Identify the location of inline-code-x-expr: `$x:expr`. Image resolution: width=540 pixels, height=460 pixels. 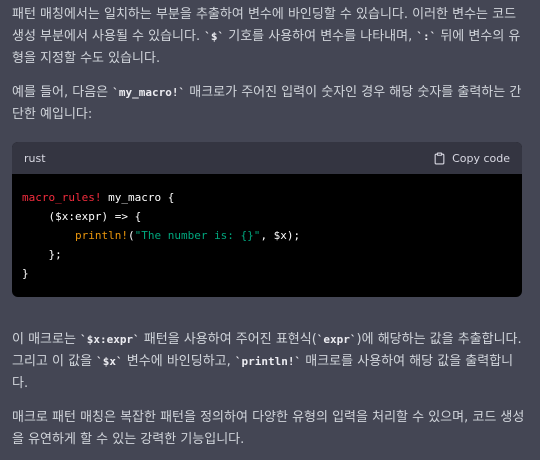
(110, 339).